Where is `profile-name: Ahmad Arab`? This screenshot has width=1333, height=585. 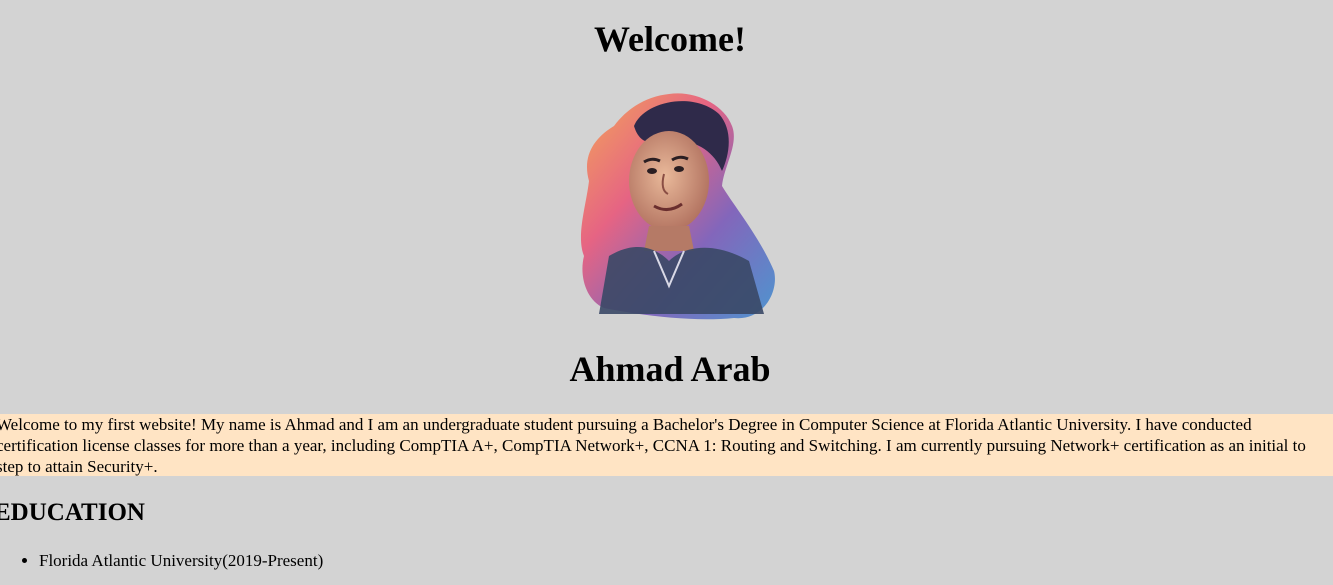 profile-name: Ahmad Arab is located at coordinates (670, 369).